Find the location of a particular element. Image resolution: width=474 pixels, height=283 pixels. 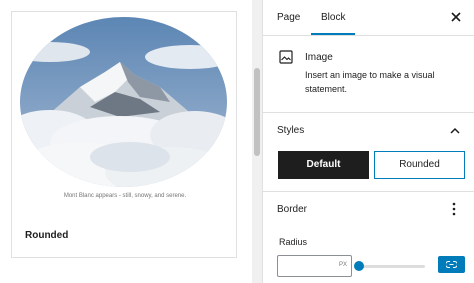

more-options-icon is located at coordinates (454, 209).